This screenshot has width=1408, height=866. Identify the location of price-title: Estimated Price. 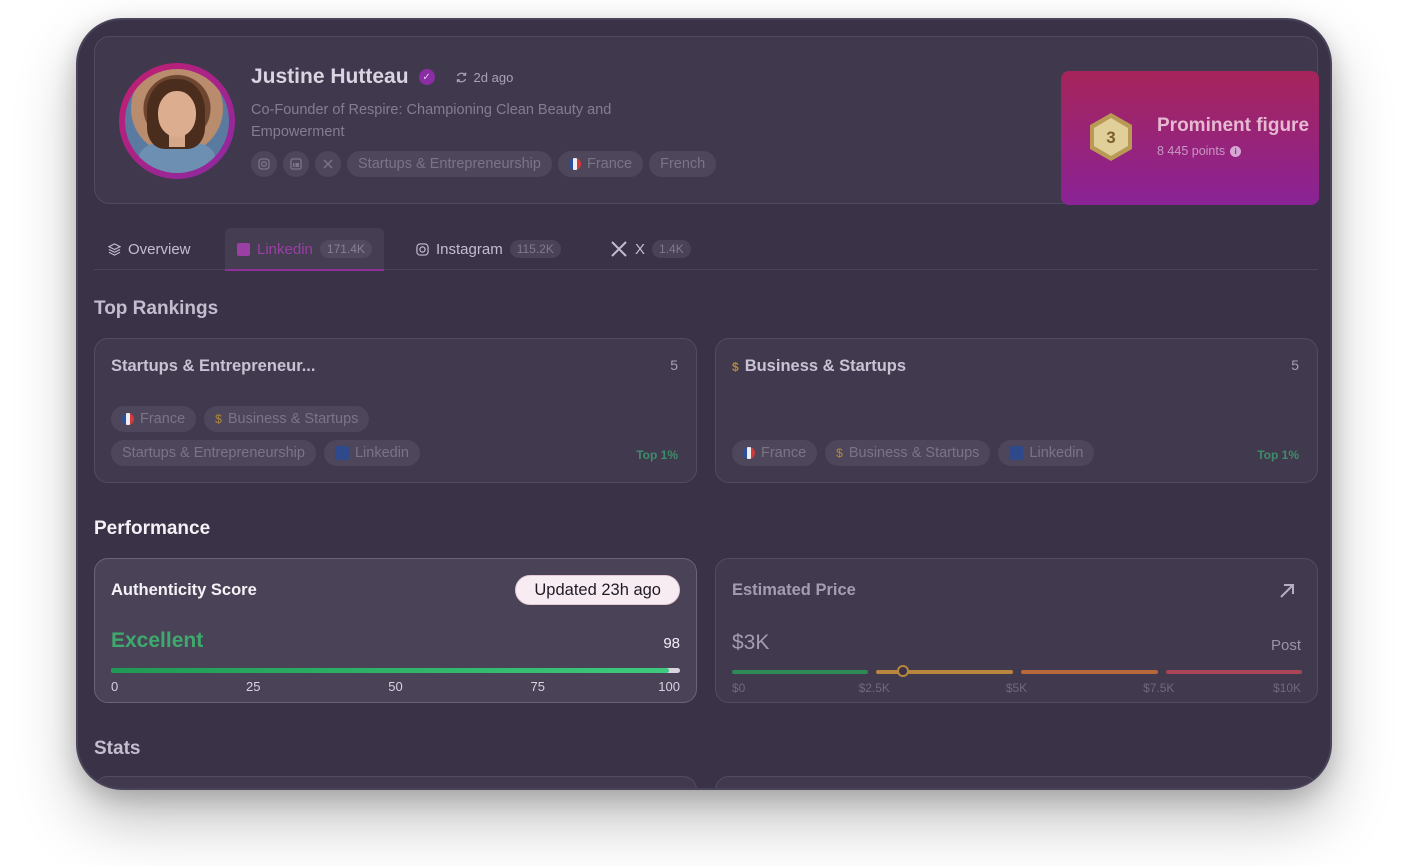
(794, 590).